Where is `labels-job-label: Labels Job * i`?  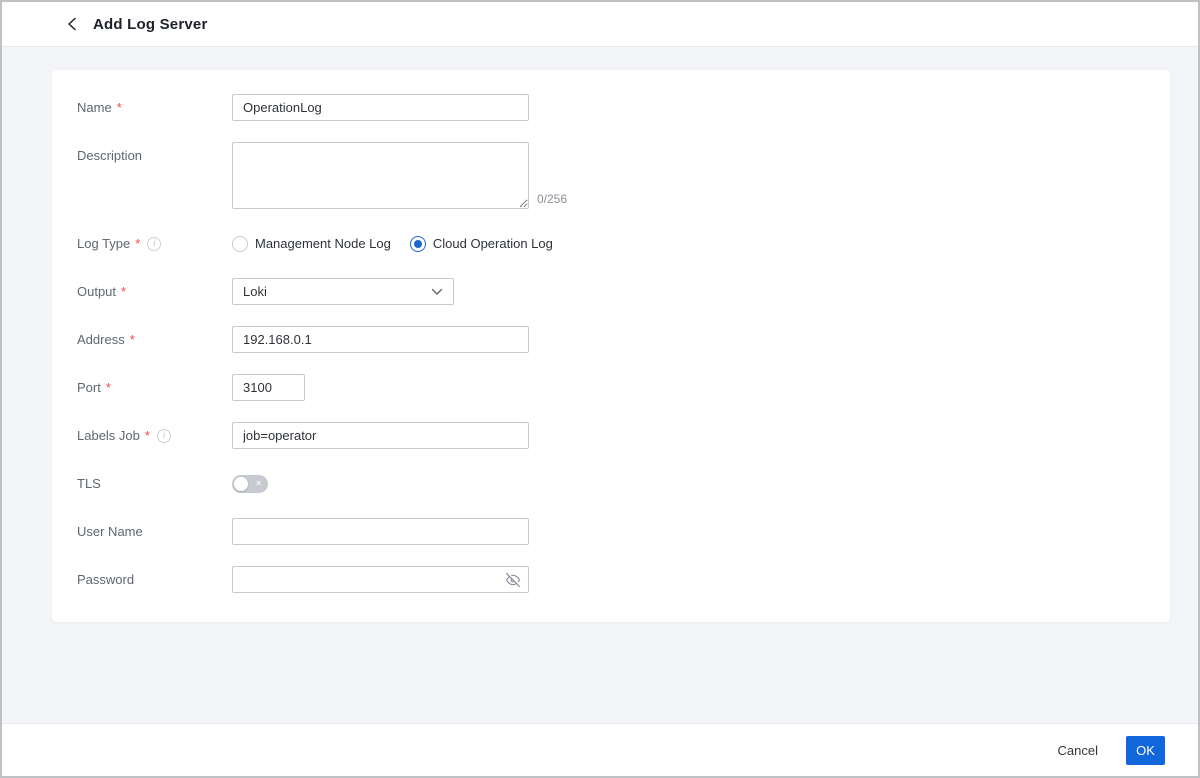
labels-job-label: Labels Job * i is located at coordinates (154, 435).